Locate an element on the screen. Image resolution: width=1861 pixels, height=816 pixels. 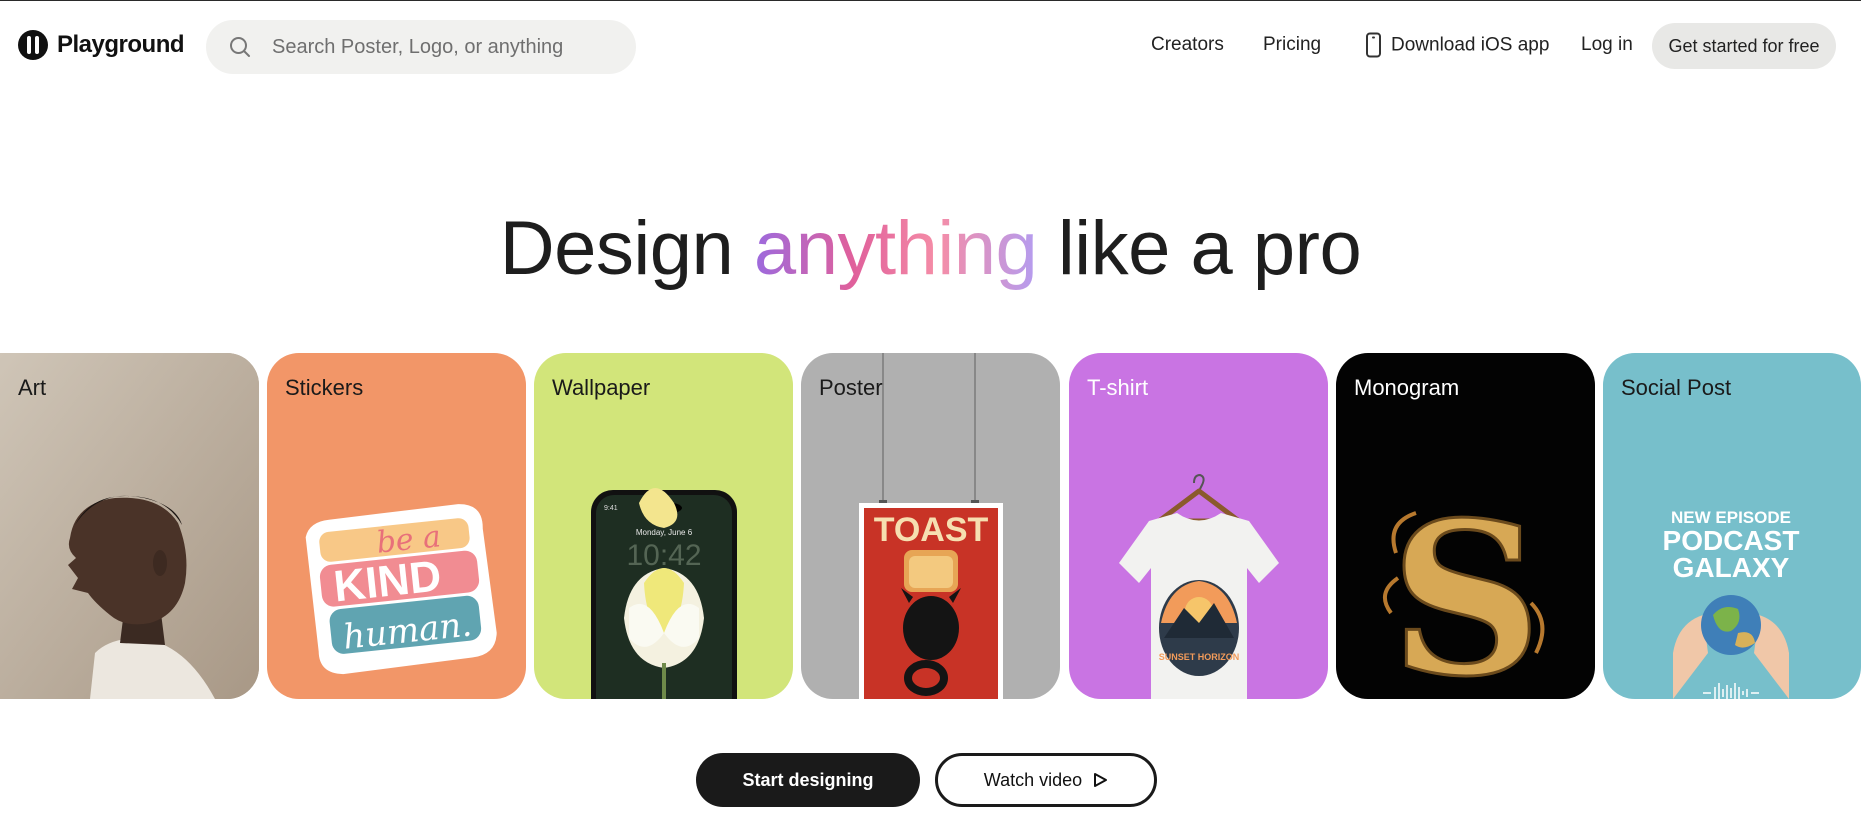
search-bar is located at coordinates (421, 47).